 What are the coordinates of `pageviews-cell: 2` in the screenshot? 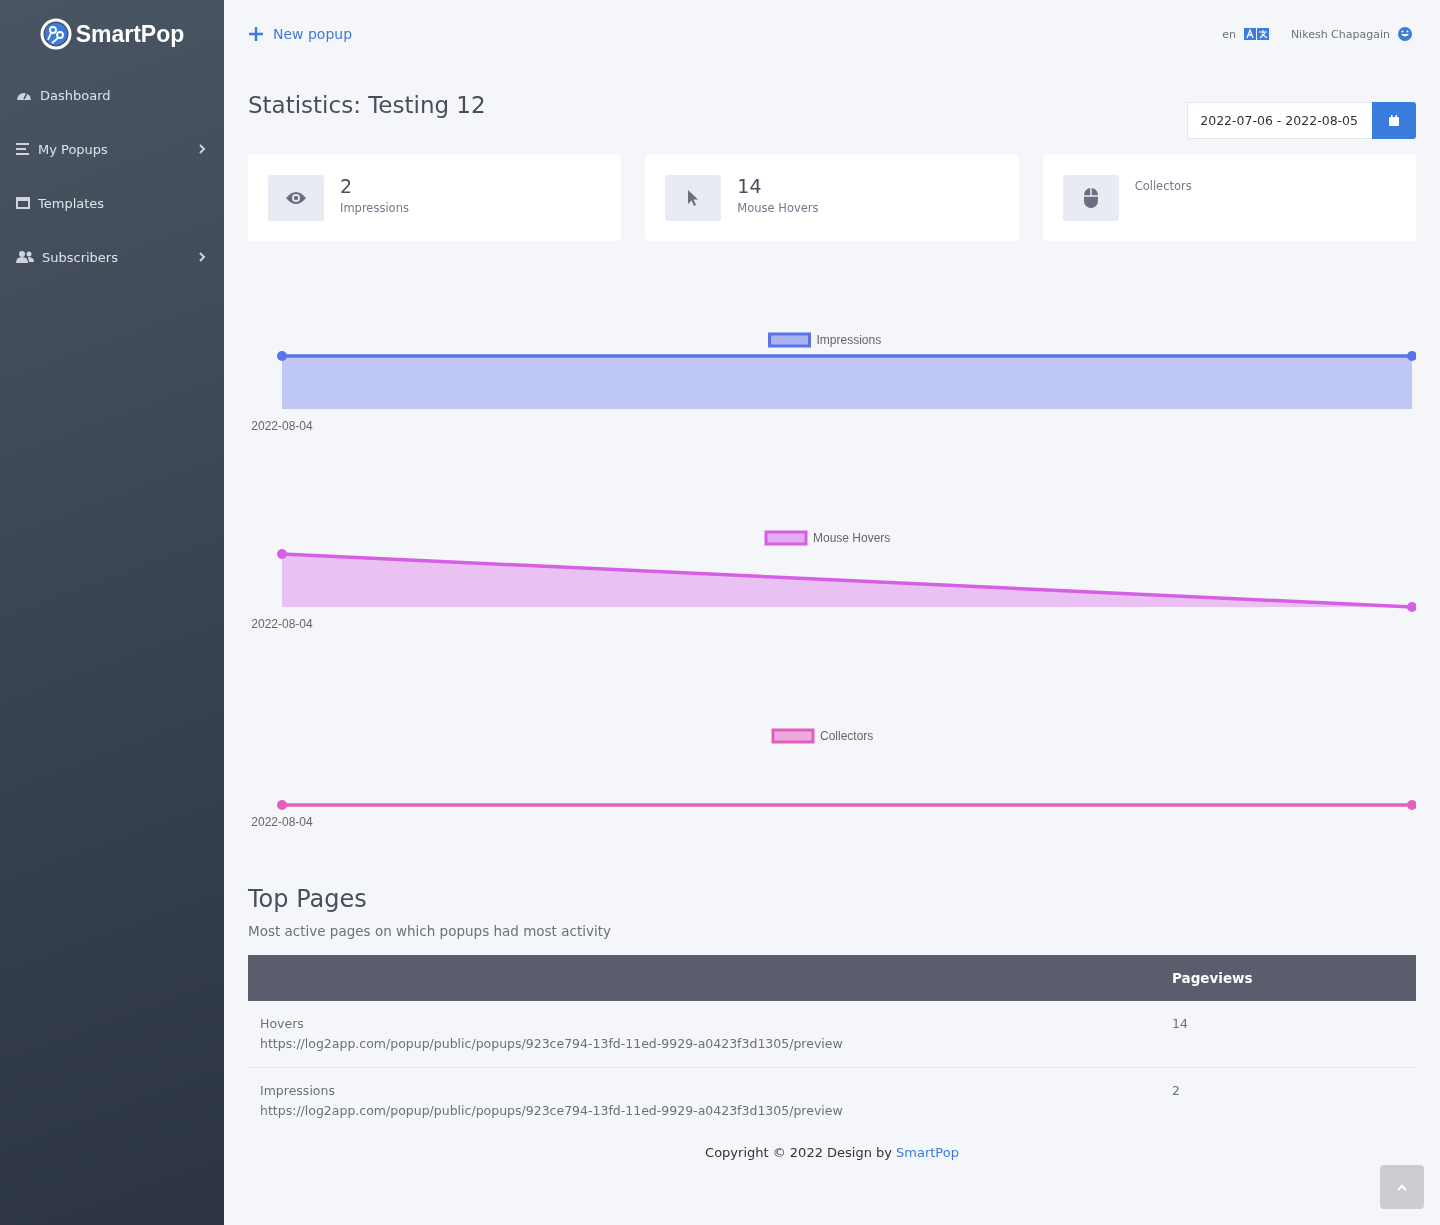 It's located at (1288, 1100).